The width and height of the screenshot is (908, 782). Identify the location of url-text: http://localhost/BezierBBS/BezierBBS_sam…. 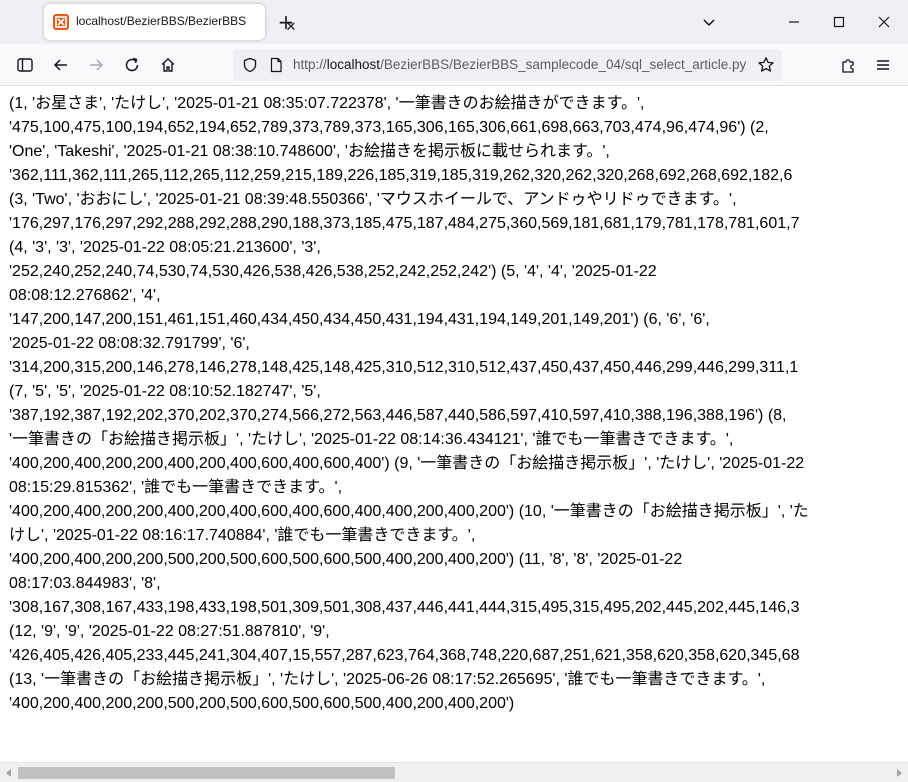
(523, 66).